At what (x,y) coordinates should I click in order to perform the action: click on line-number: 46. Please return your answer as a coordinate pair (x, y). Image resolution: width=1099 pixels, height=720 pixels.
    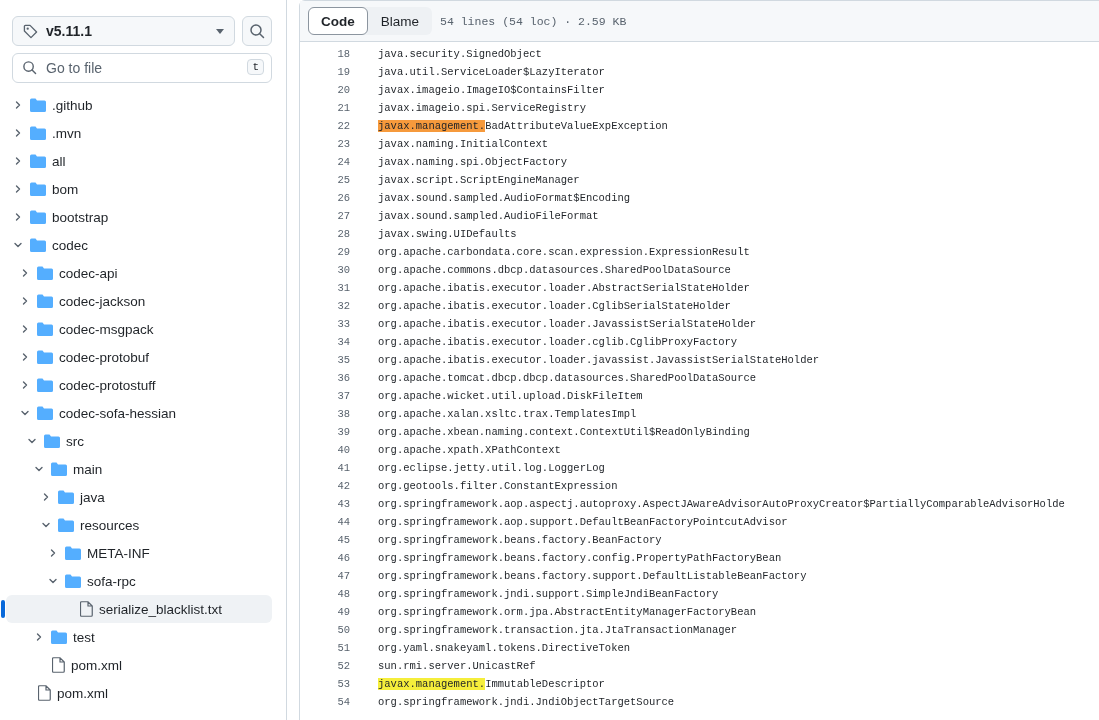
    Looking at the image, I should click on (343, 558).